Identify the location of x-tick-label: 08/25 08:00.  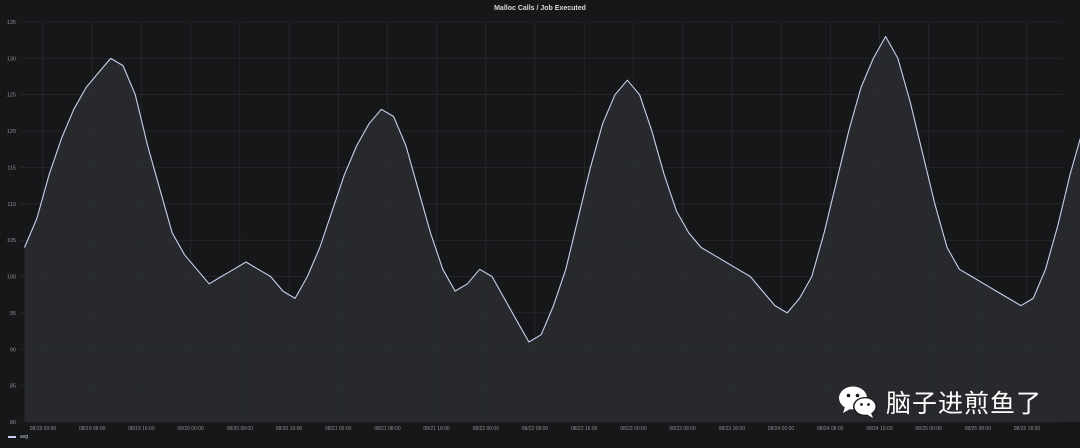
(978, 429).